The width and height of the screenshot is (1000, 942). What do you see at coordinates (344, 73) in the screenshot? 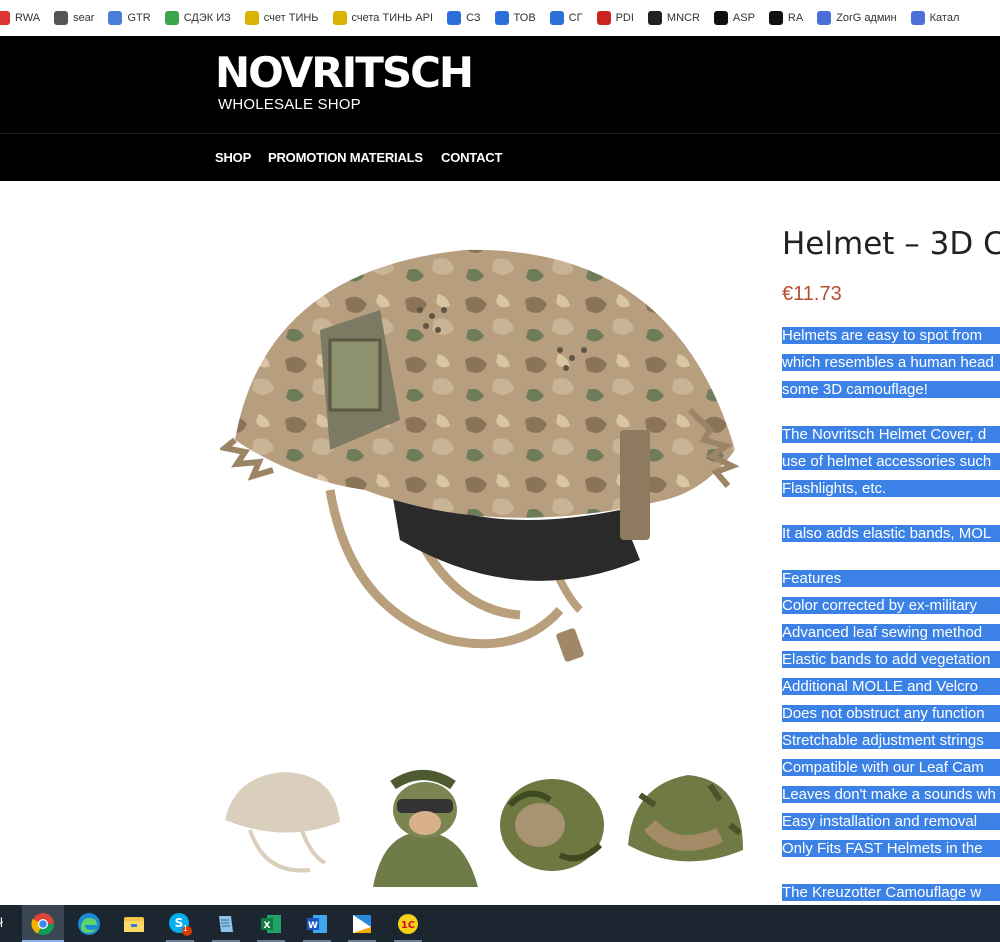
I see `site-logo: NOVRITSCH` at bounding box center [344, 73].